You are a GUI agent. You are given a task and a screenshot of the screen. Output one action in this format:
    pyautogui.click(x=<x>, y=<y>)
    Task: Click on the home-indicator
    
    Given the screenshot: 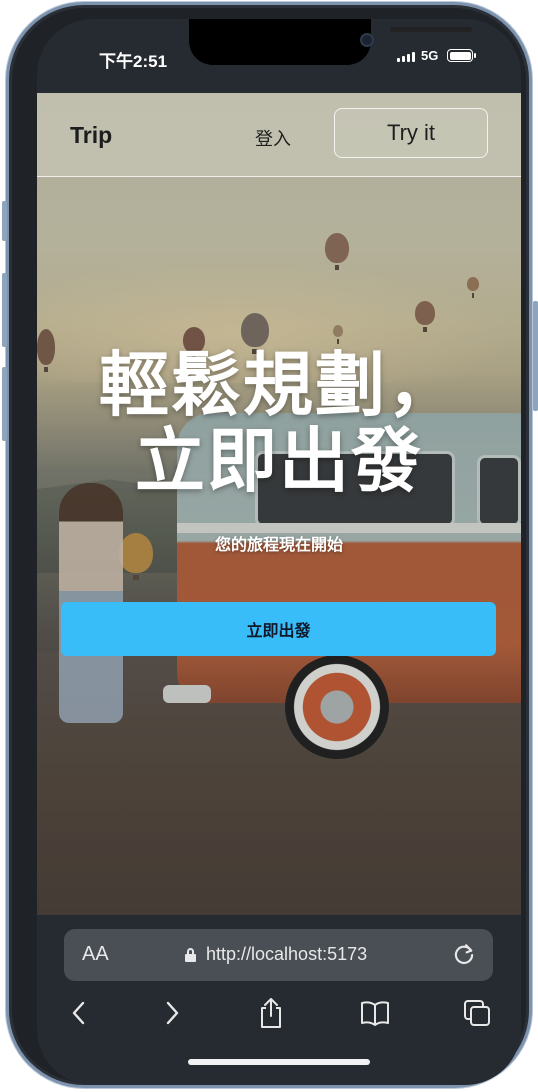 What is the action you would take?
    pyautogui.click(x=279, y=1062)
    